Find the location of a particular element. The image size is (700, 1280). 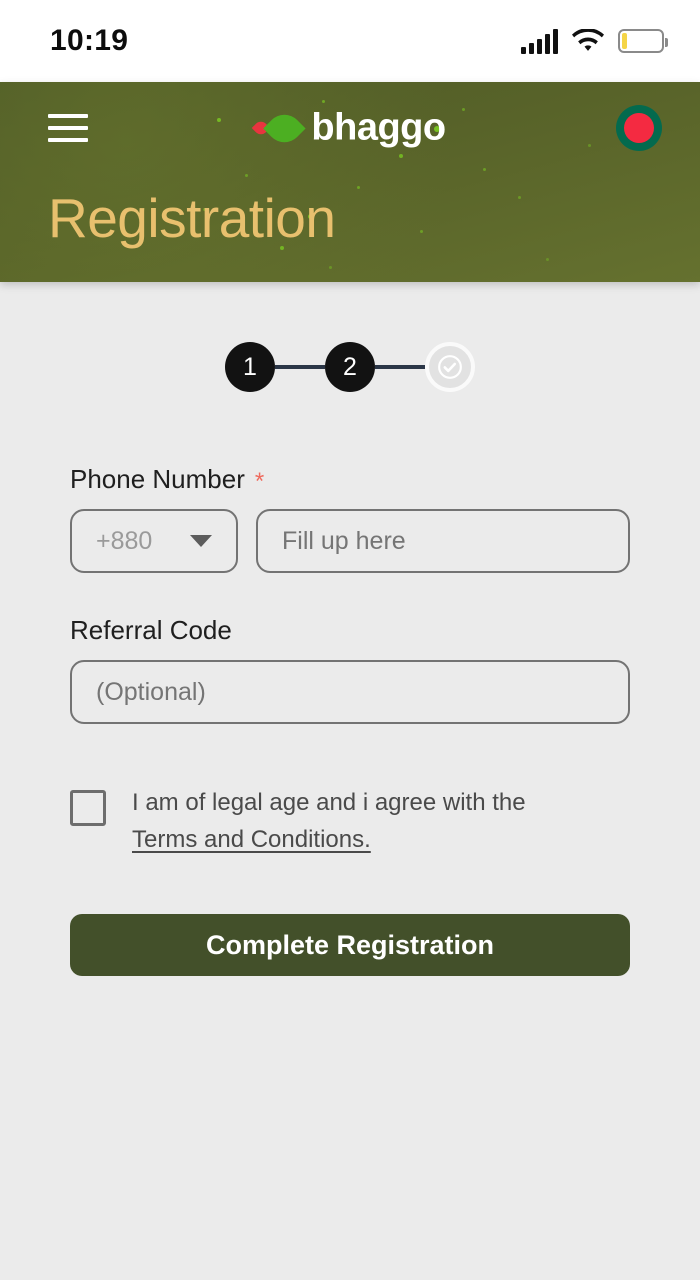

step-indicator-2: 2 is located at coordinates (350, 367).